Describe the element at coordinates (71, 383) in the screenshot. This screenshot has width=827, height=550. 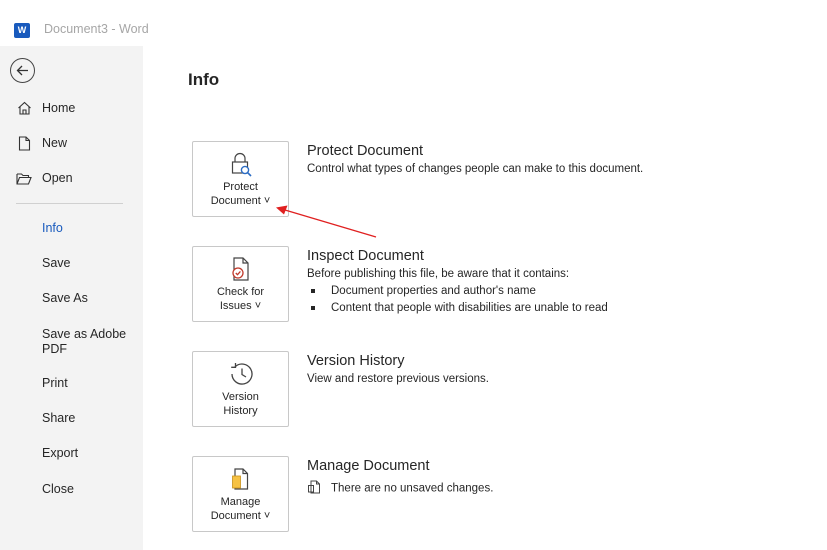
I see `sidebar-item-print: Print` at that location.